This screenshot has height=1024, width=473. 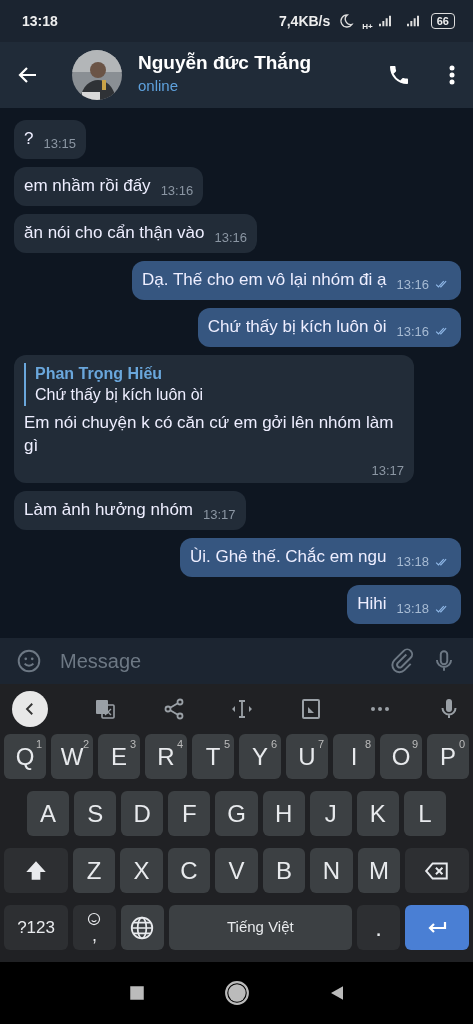 What do you see at coordinates (367, 27) in the screenshot?
I see `network-type: H+` at bounding box center [367, 27].